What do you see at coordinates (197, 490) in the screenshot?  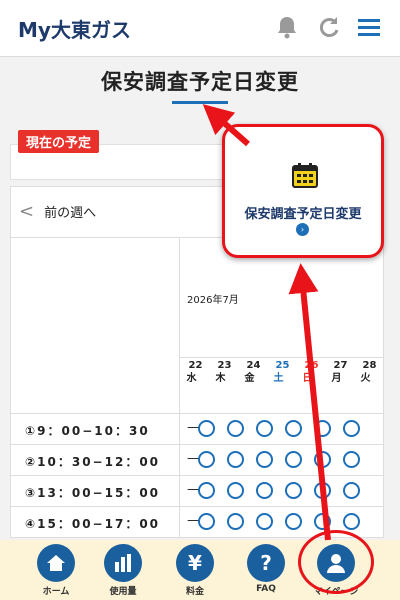 I see `time-slot-row: ③13：00−15：00—` at bounding box center [197, 490].